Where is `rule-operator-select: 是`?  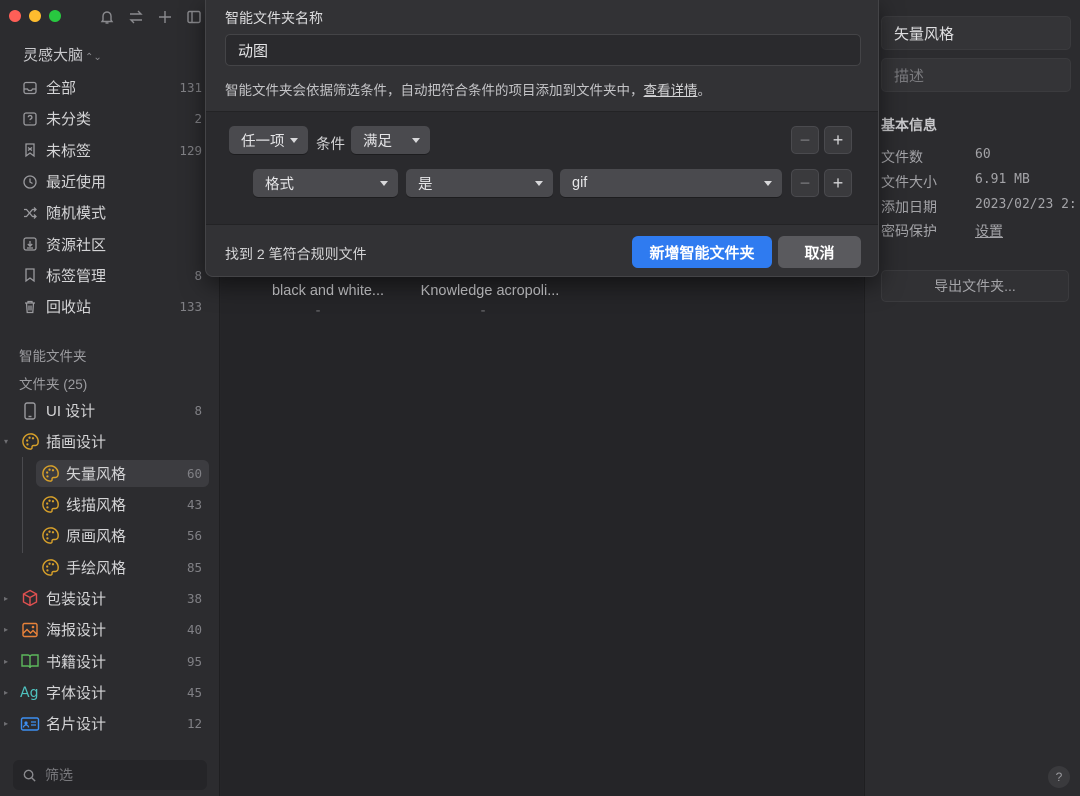
rule-operator-select: 是 is located at coordinates (479, 183).